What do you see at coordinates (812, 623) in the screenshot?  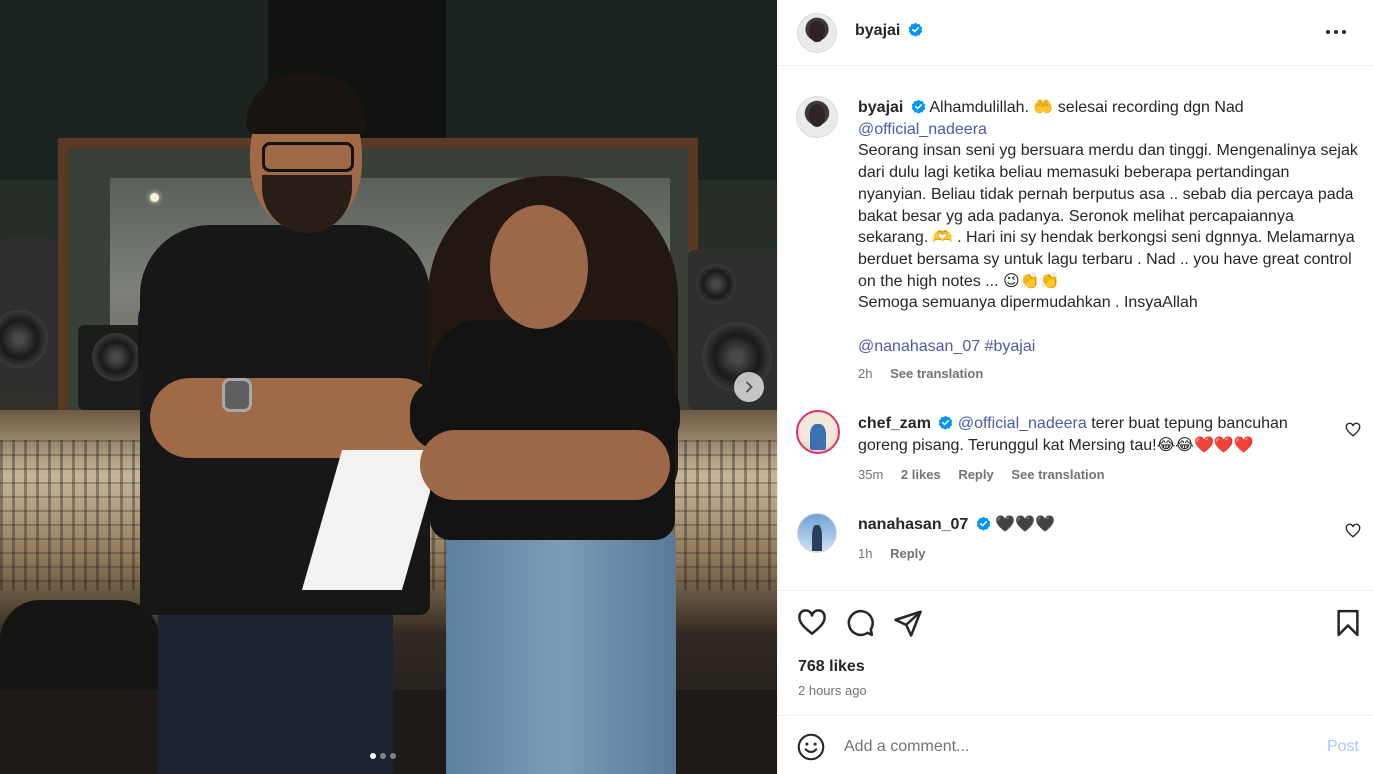 I see `heart-icon` at bounding box center [812, 623].